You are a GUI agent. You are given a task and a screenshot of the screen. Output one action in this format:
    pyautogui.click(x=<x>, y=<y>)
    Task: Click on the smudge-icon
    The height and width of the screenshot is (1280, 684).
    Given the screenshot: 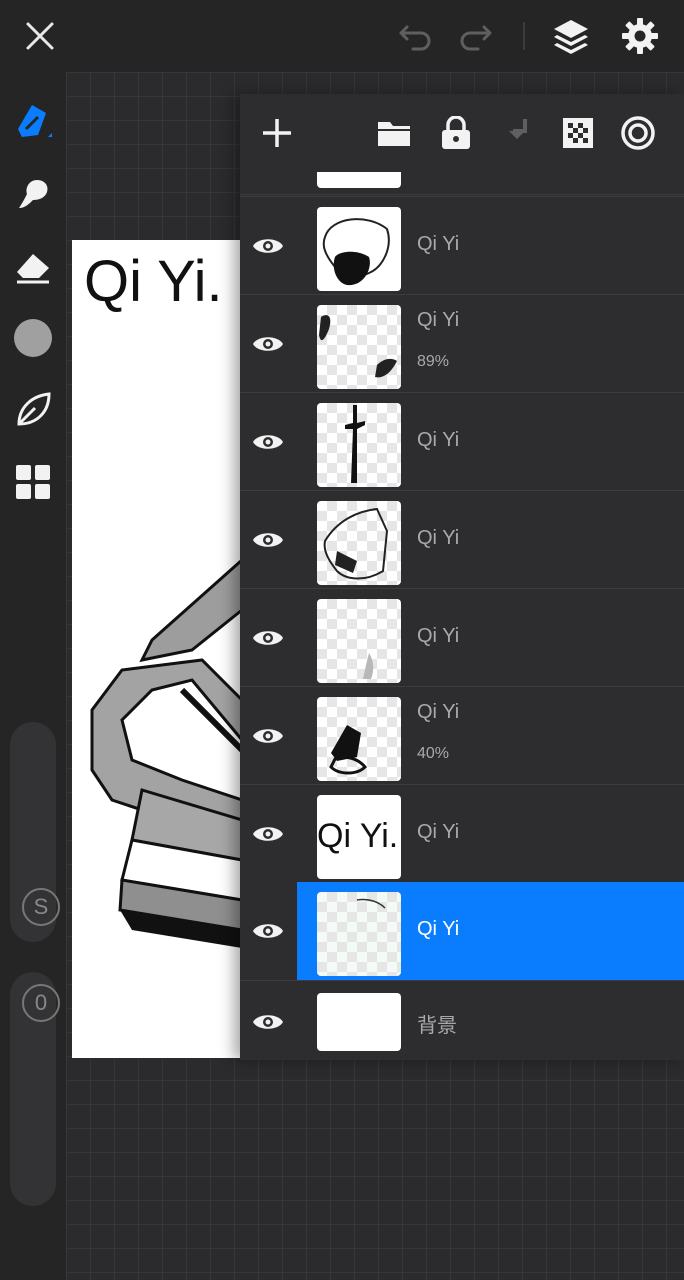 What is the action you would take?
    pyautogui.click(x=33, y=194)
    